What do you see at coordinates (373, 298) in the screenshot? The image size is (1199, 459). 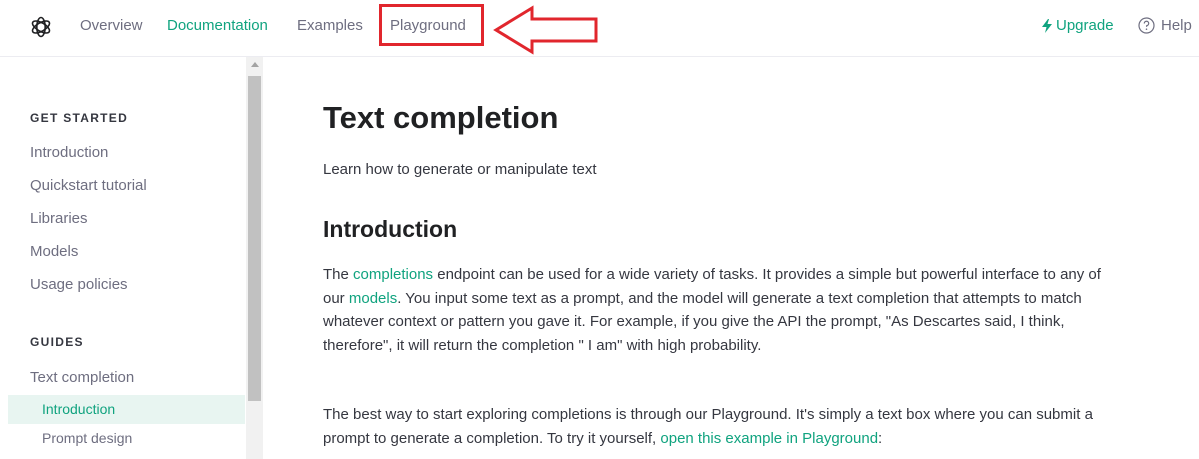 I see `models-link: models` at bounding box center [373, 298].